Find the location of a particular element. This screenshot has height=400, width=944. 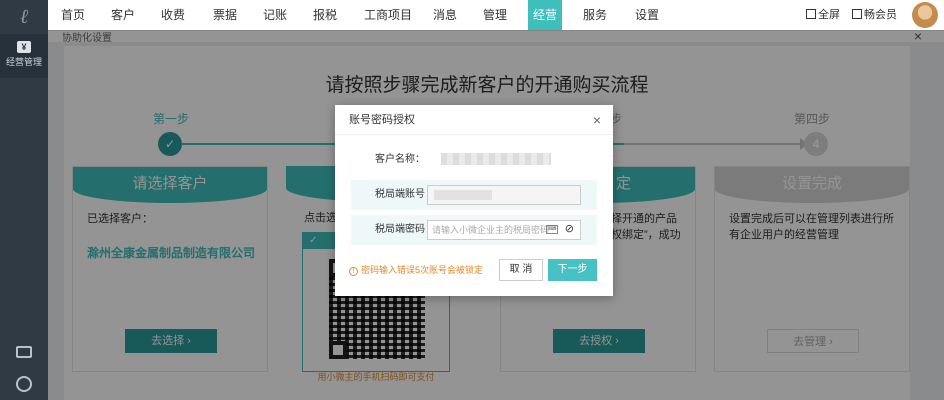

customer-name-label: 客户名称： is located at coordinates (400, 159).